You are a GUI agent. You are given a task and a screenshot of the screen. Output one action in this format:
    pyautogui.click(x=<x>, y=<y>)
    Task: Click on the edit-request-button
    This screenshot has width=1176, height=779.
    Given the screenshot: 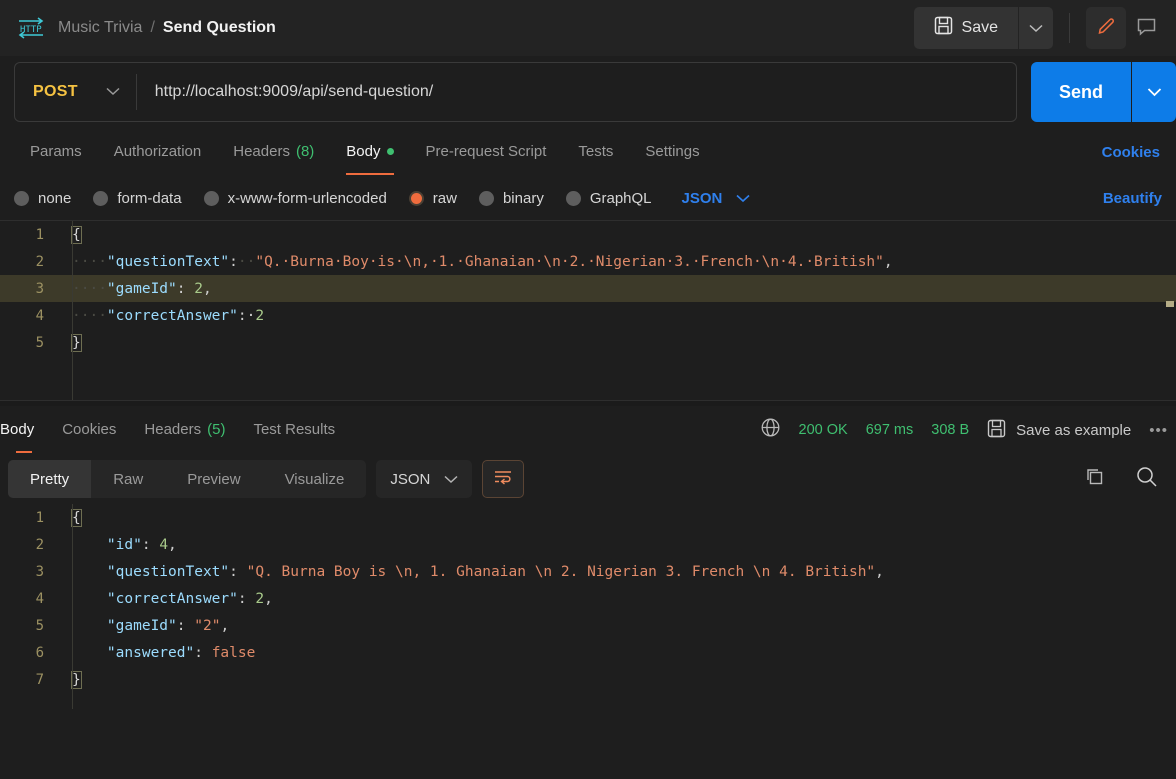 What is the action you would take?
    pyautogui.click(x=1106, y=28)
    